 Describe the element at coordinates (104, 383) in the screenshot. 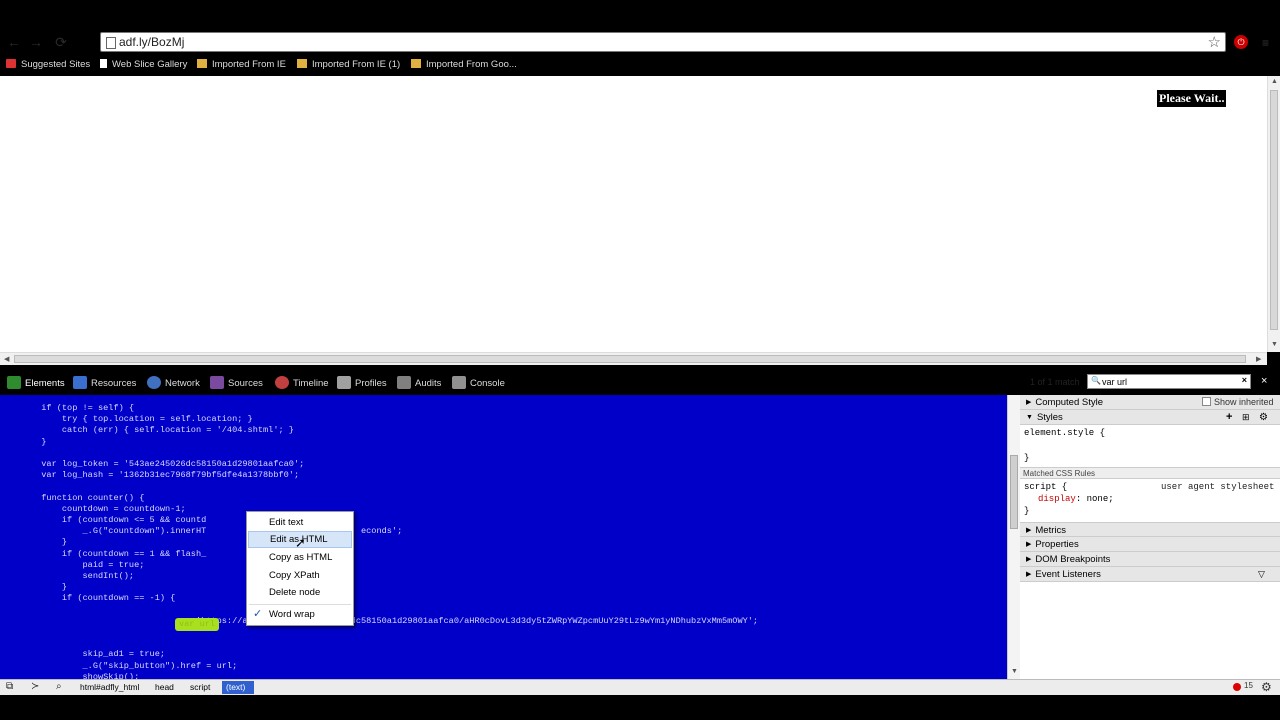

I see `tab-resources: Resources` at that location.